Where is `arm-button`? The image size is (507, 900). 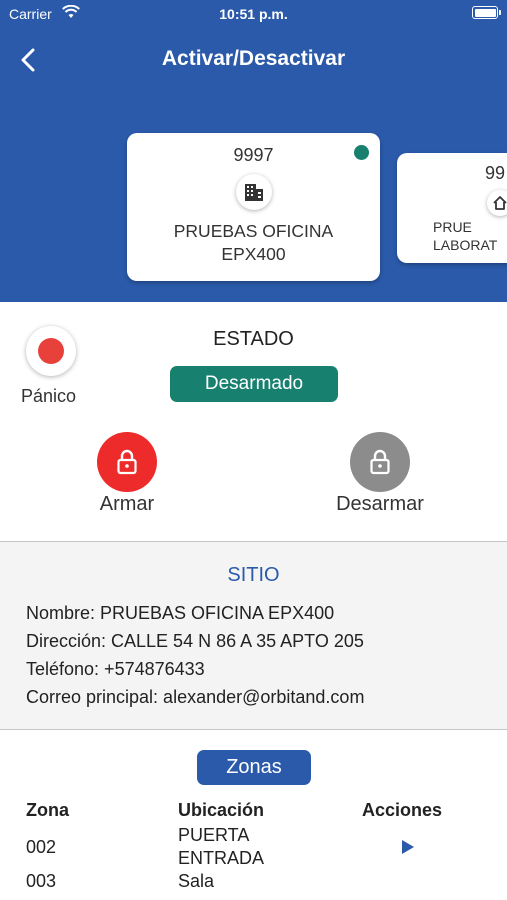 arm-button is located at coordinates (127, 462).